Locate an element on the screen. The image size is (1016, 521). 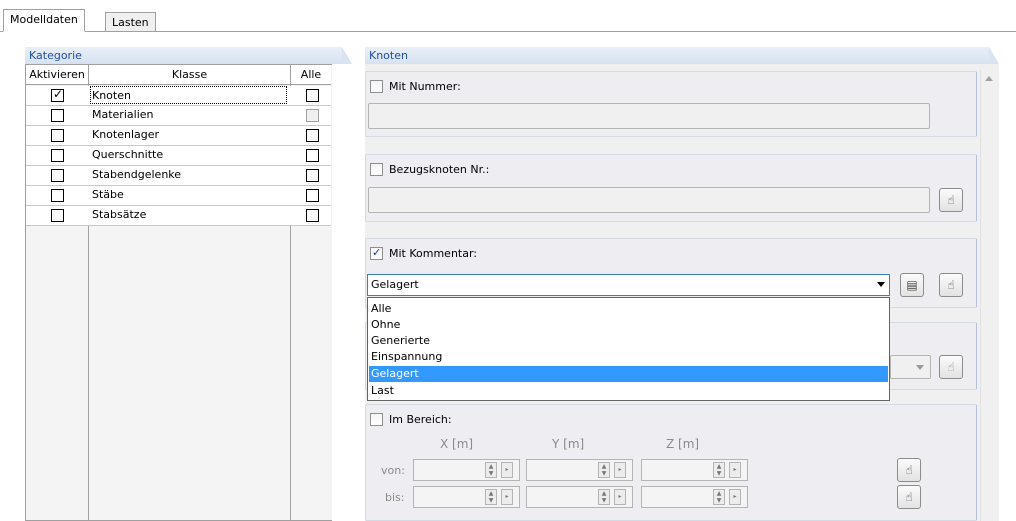
check-icon: ✓ is located at coordinates (58, 94).